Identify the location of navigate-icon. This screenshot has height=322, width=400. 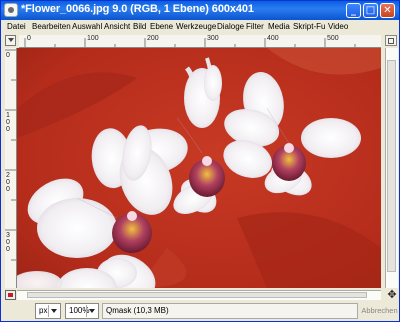
(391, 40).